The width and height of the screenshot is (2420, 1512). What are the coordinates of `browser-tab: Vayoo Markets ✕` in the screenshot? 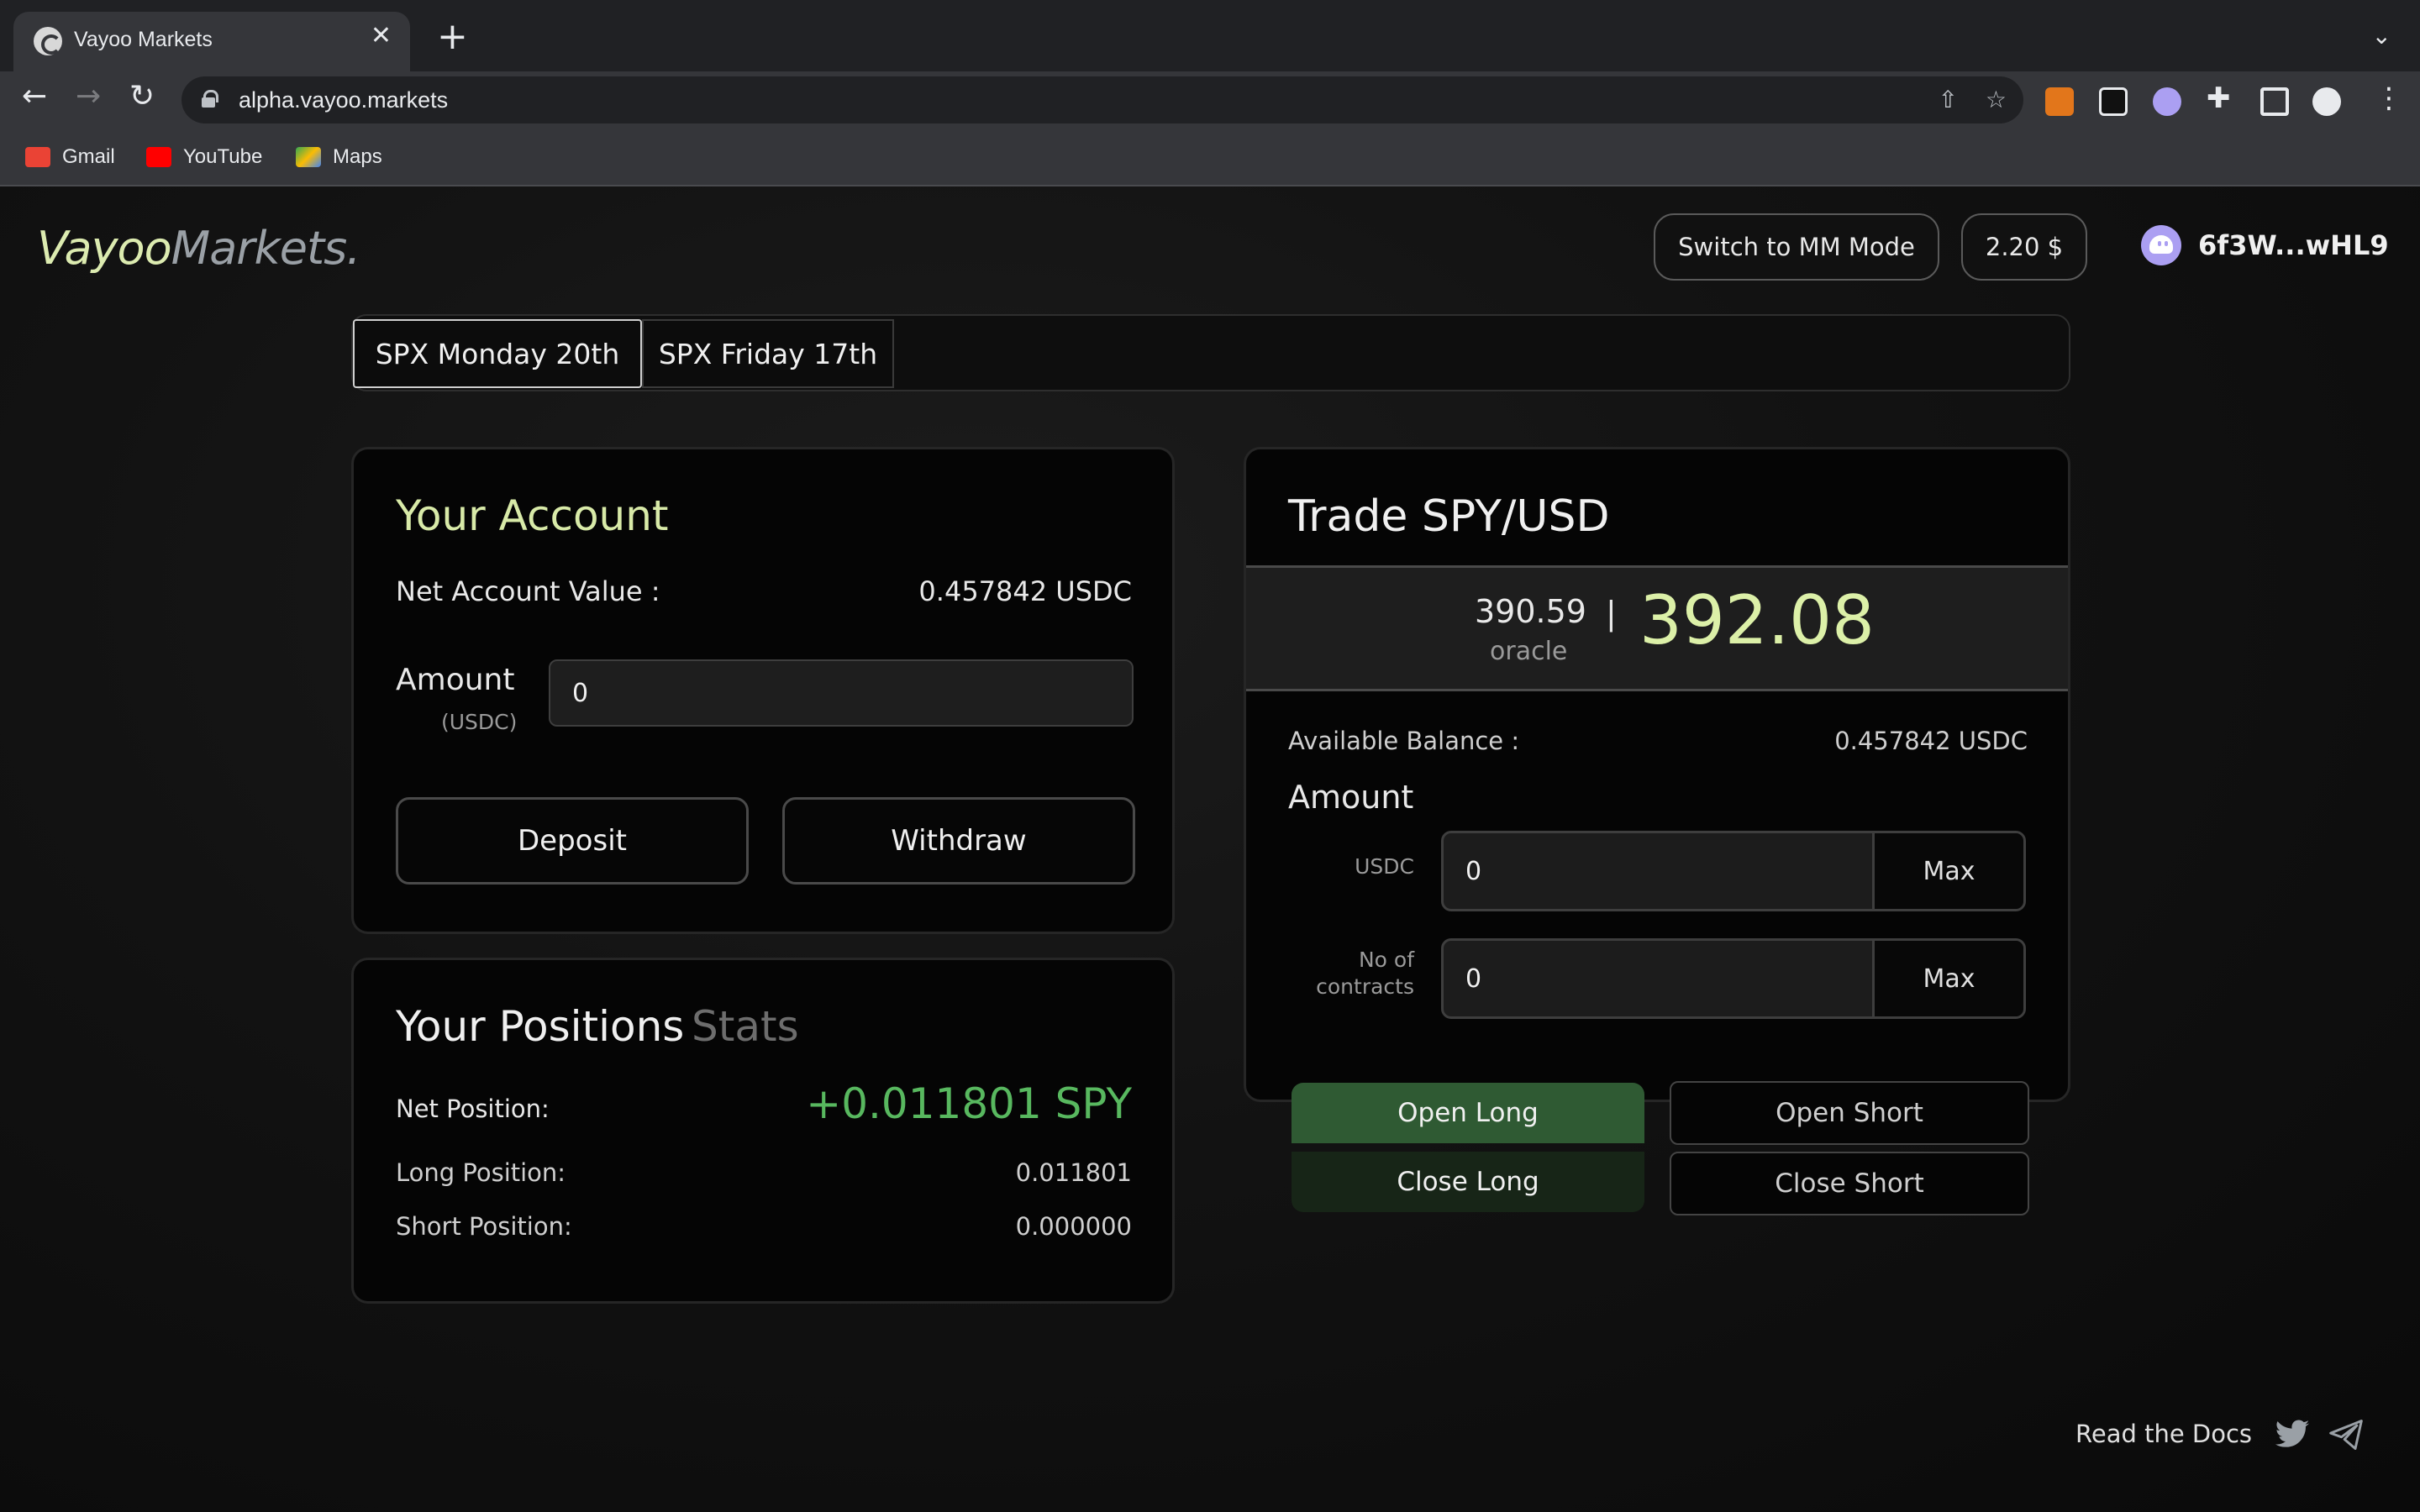 It's located at (211, 41).